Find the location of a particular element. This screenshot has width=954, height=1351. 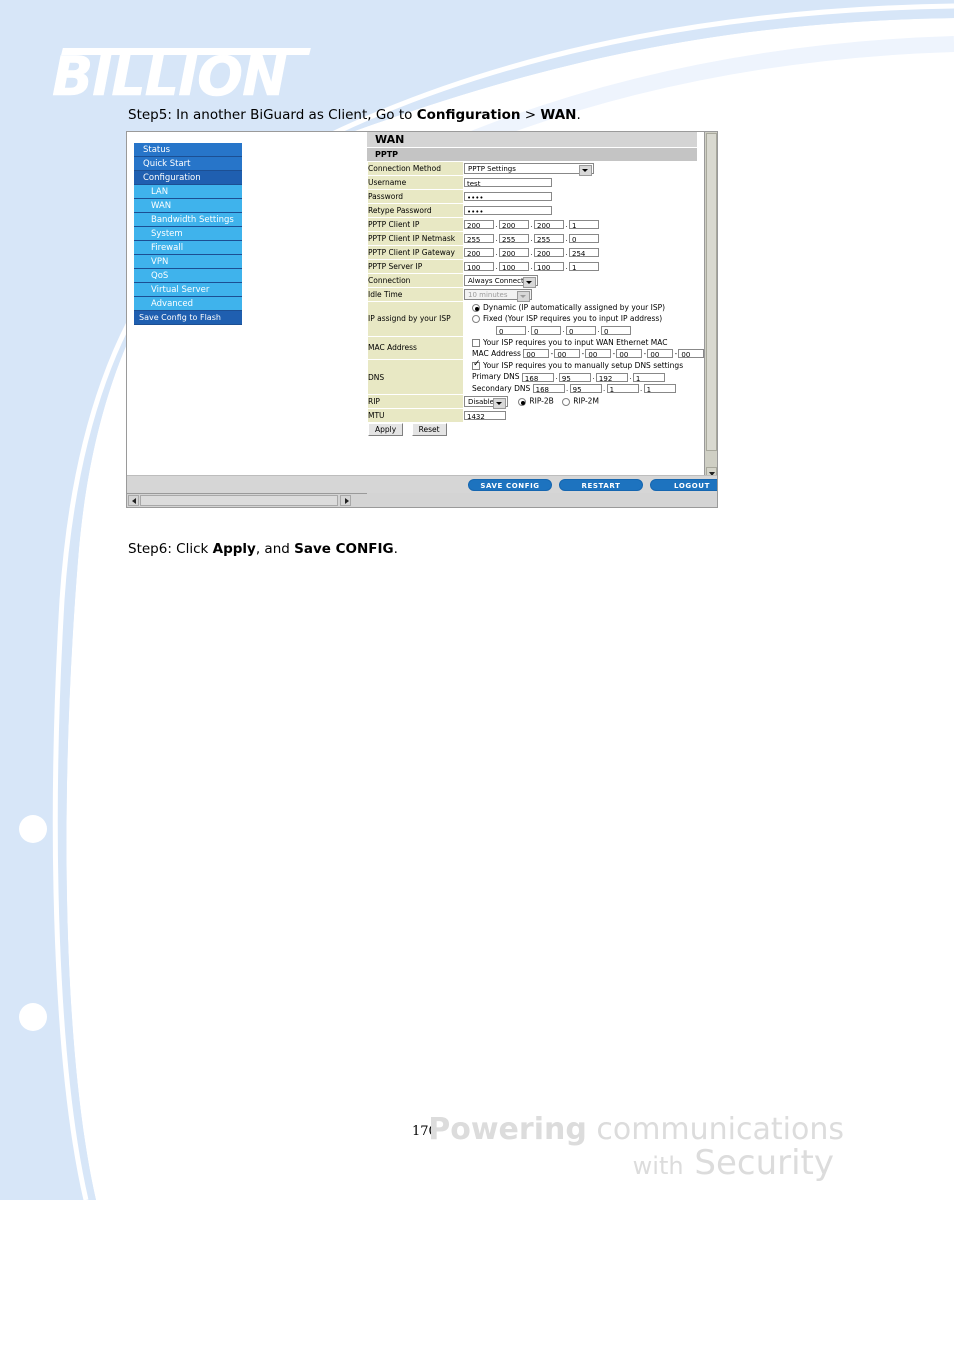

sidebar-item-vpn: VPN is located at coordinates (188, 262).